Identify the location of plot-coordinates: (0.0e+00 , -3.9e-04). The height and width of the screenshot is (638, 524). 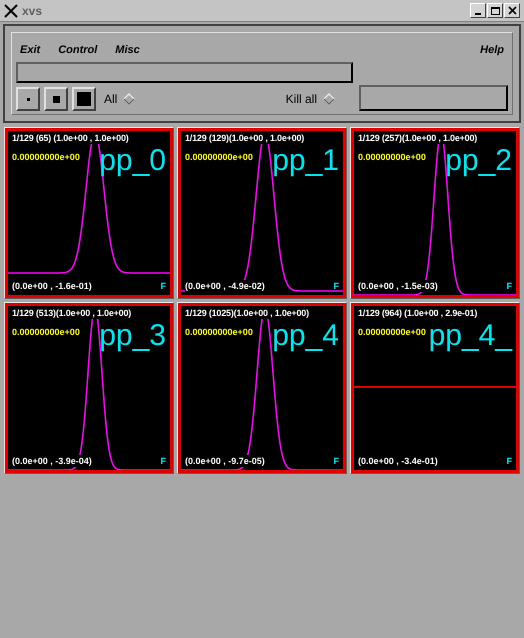
(52, 461).